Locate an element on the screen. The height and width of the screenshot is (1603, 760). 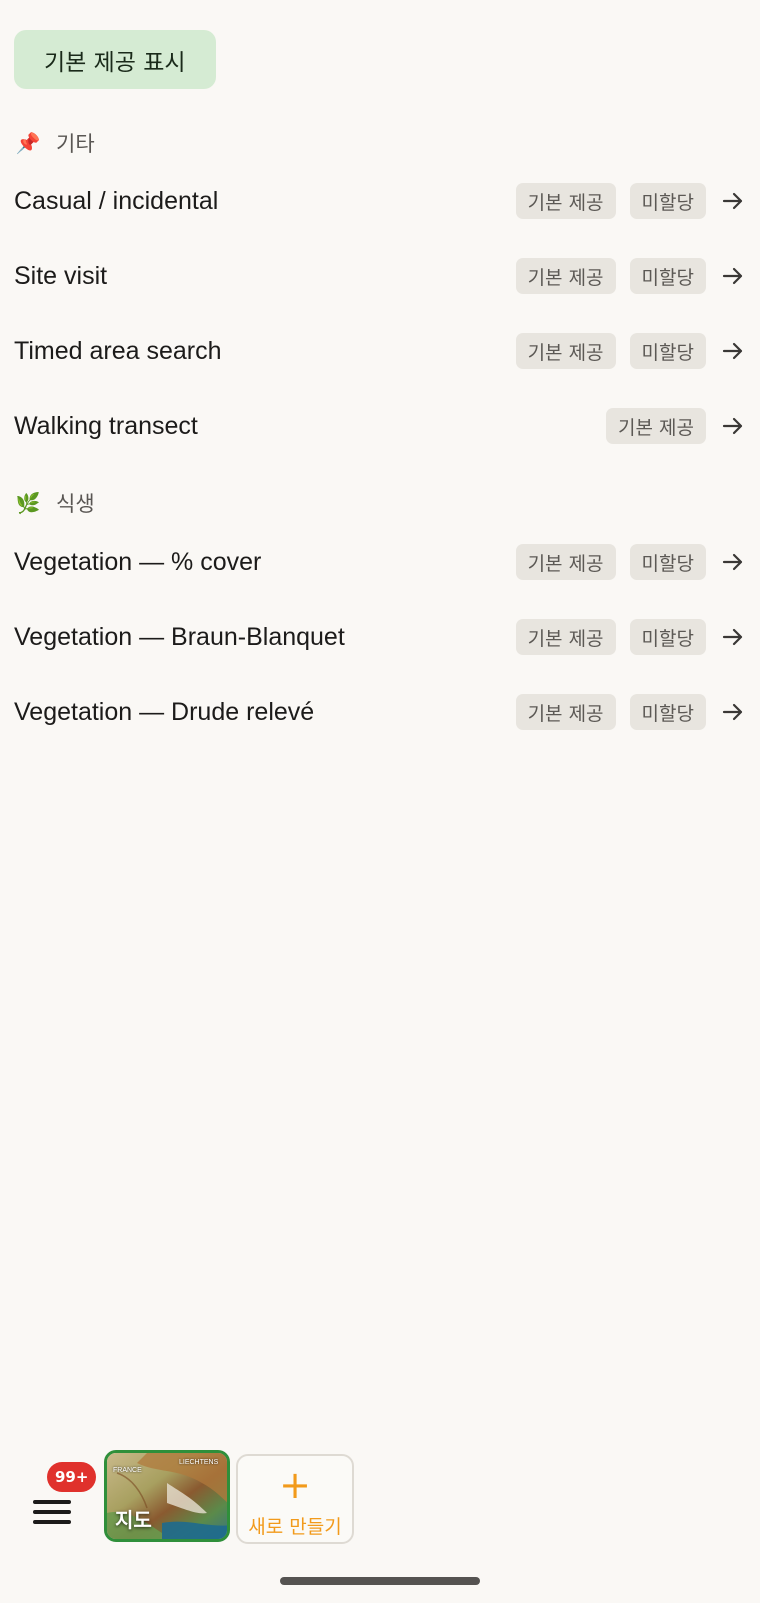
list-item: Site visit 기본 제공 미할당 is located at coordinates (380, 276).